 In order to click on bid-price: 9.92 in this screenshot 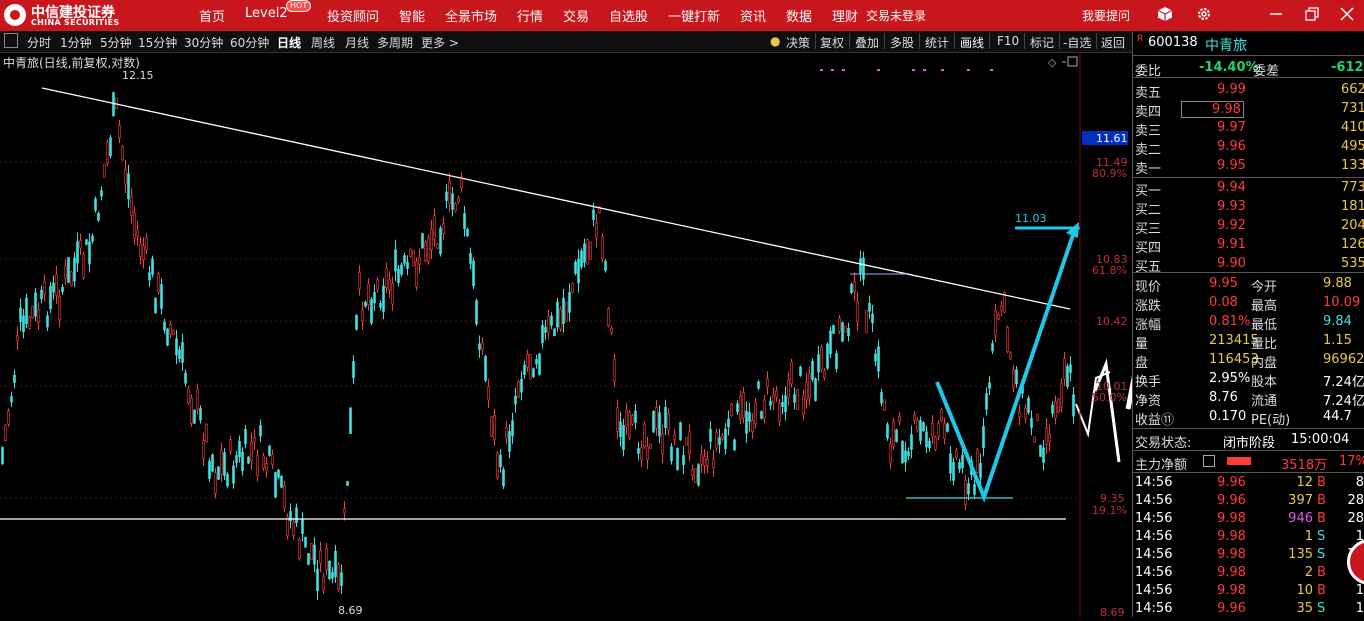, I will do `click(1231, 225)`.